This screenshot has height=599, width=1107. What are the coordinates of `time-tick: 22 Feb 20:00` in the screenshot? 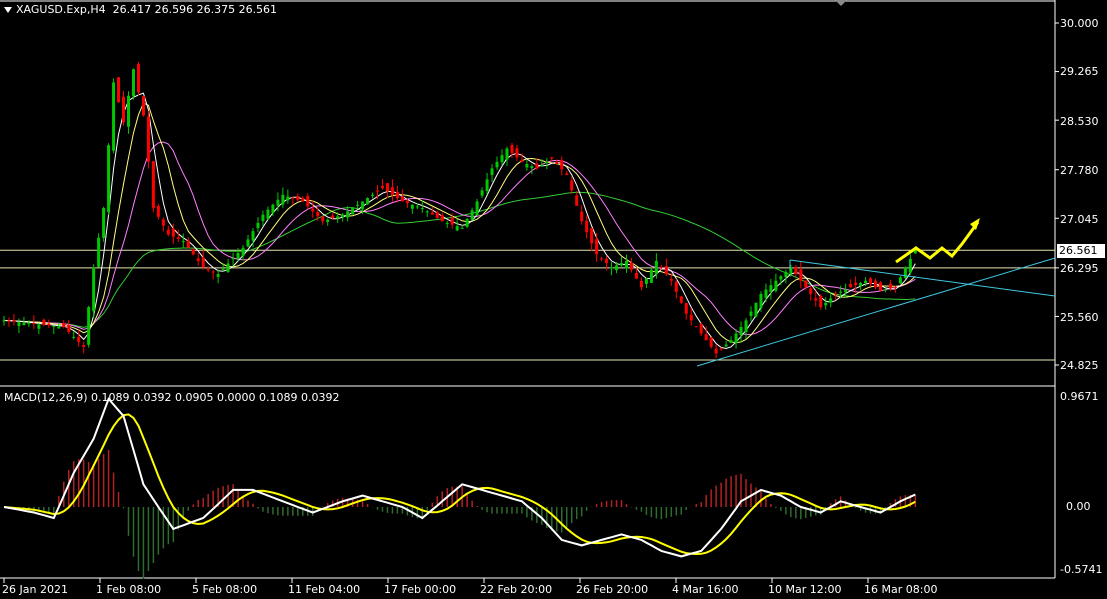 It's located at (516, 589).